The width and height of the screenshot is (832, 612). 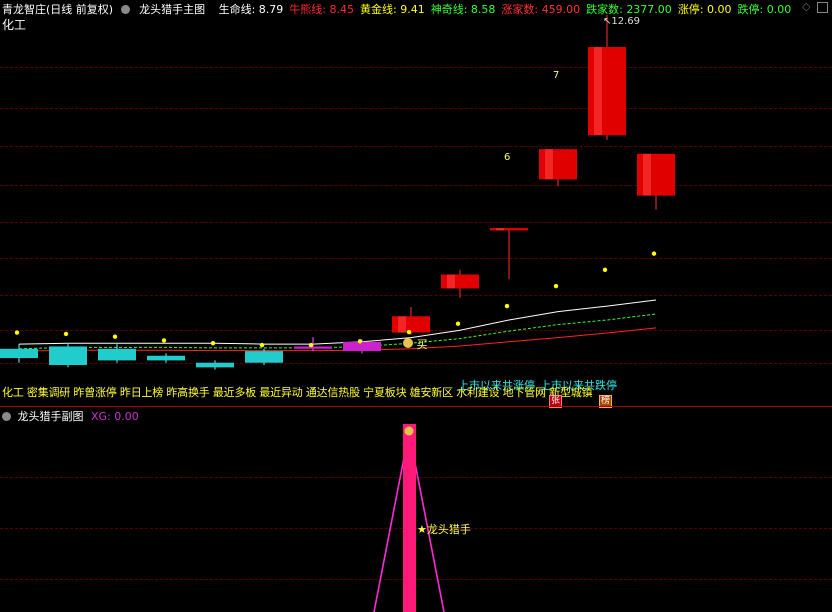 I want to click on candle-count-label: 6, so click(x=507, y=157).